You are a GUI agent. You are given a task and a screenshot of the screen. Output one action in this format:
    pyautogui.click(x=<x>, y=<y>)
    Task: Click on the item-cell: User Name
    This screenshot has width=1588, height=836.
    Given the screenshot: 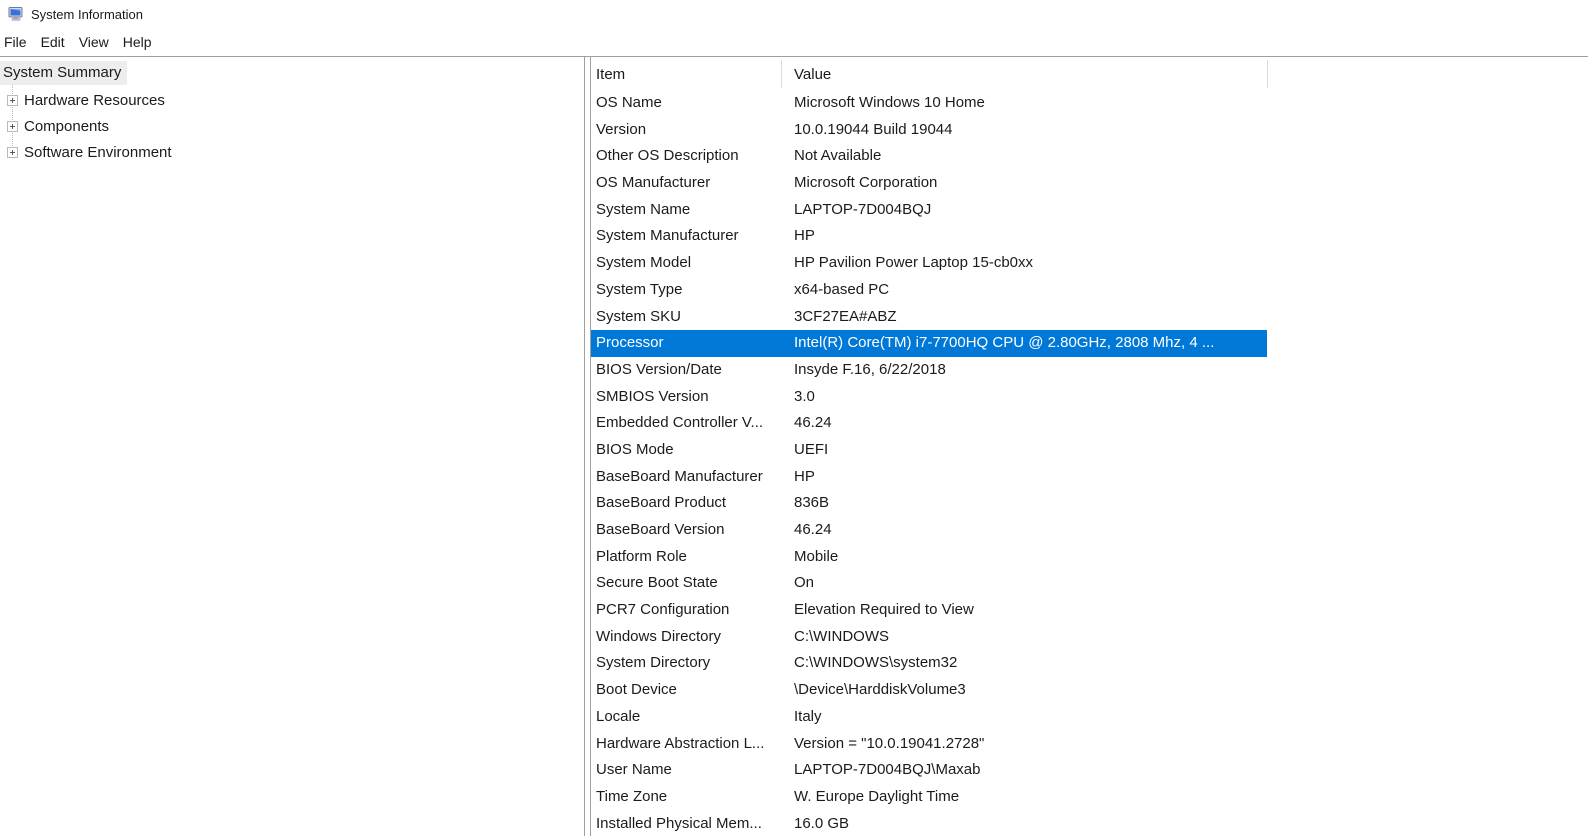 What is the action you would take?
    pyautogui.click(x=634, y=770)
    